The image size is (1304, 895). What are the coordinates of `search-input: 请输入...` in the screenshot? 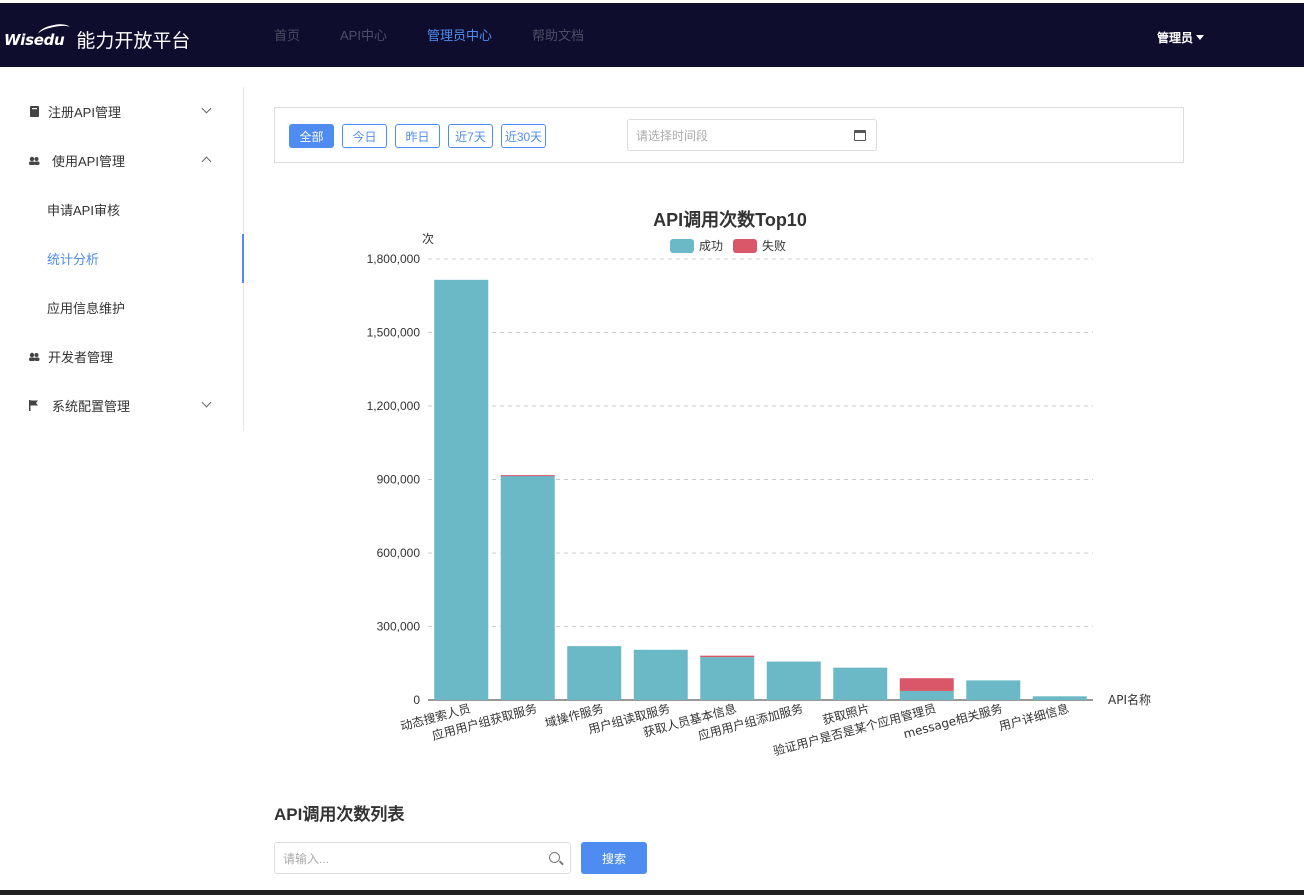 It's located at (422, 858).